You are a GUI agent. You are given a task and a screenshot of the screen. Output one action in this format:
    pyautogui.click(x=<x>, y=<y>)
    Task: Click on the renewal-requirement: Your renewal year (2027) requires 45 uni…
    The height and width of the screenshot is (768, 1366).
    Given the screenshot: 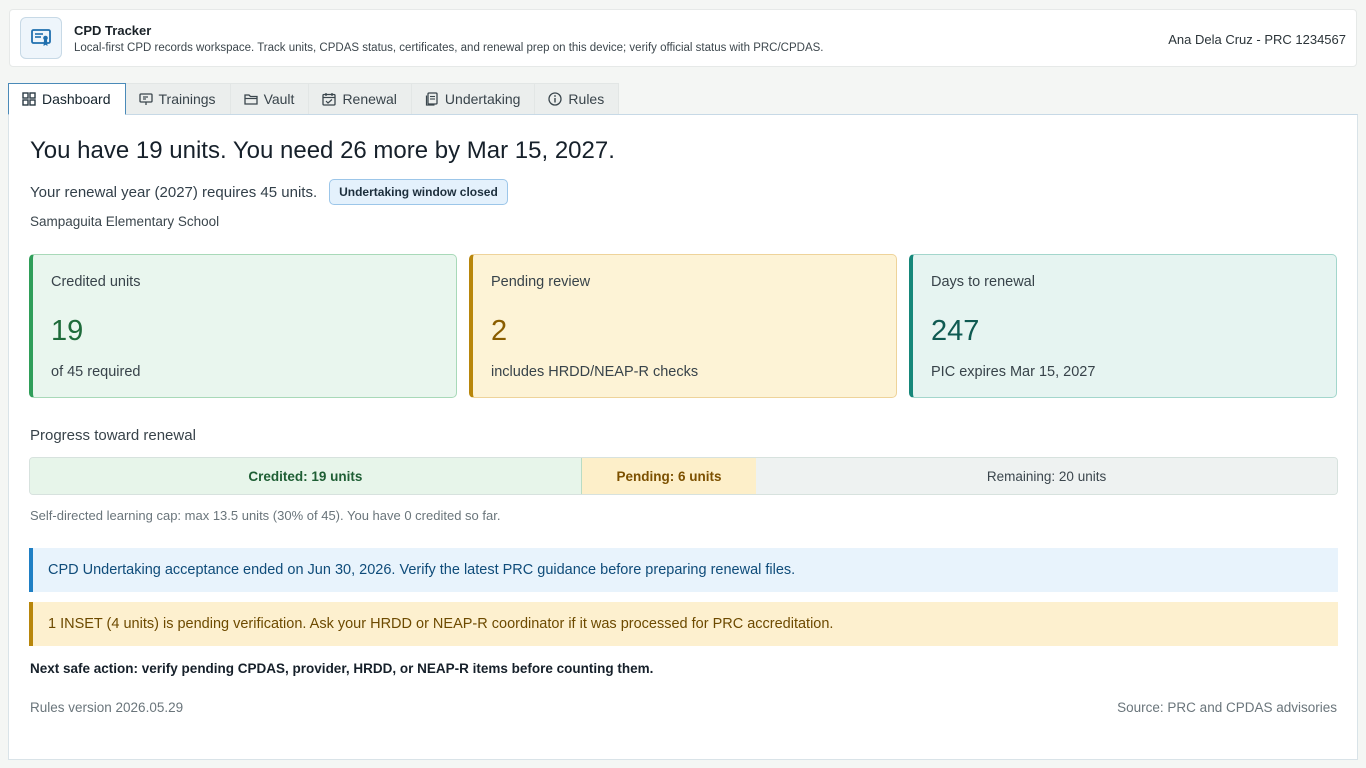 What is the action you would take?
    pyautogui.click(x=269, y=192)
    